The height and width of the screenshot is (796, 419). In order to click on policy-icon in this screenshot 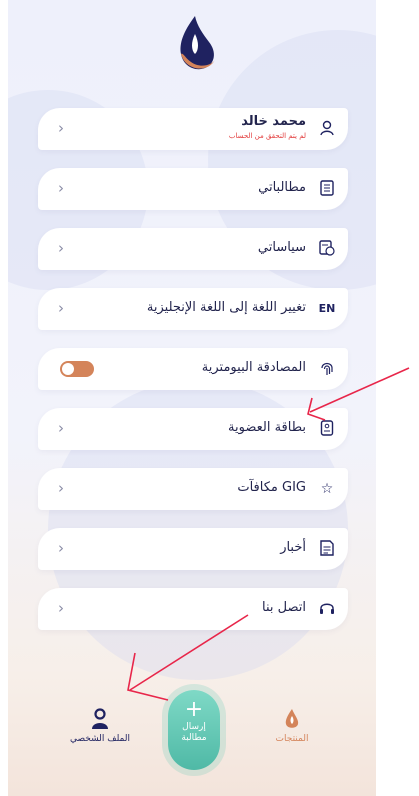, I will do `click(327, 249)`.